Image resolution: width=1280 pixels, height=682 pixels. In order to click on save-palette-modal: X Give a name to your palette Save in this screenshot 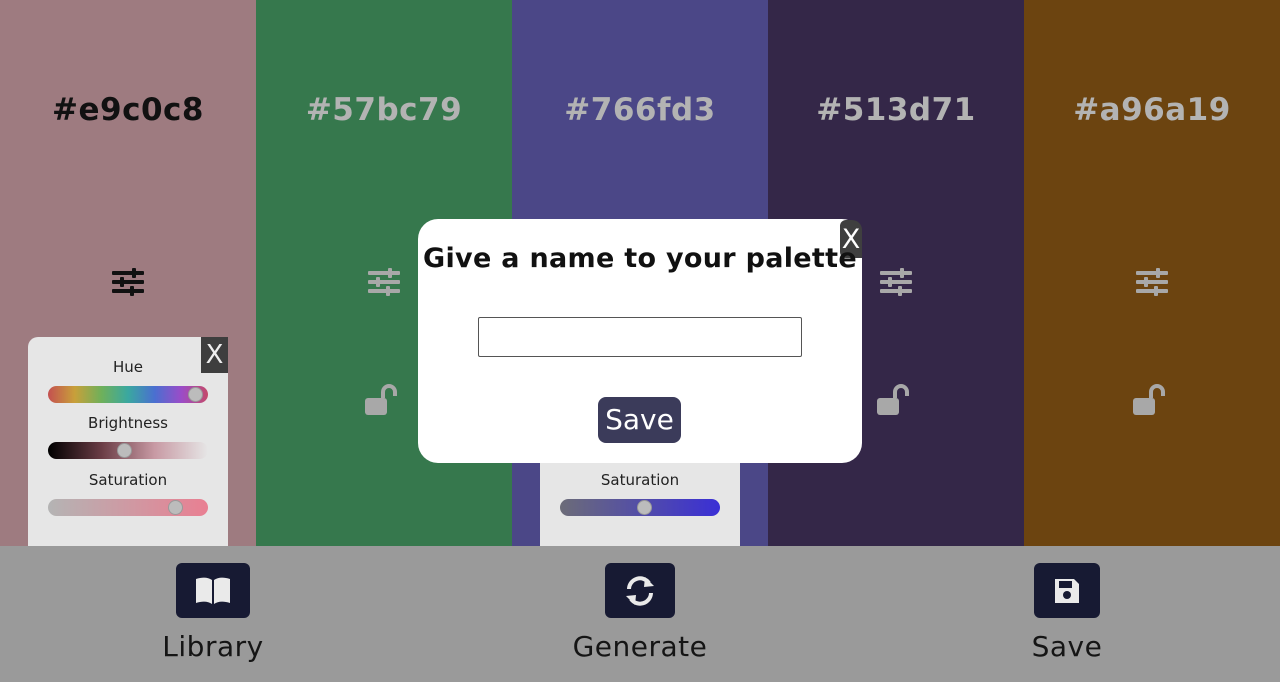, I will do `click(640, 341)`.